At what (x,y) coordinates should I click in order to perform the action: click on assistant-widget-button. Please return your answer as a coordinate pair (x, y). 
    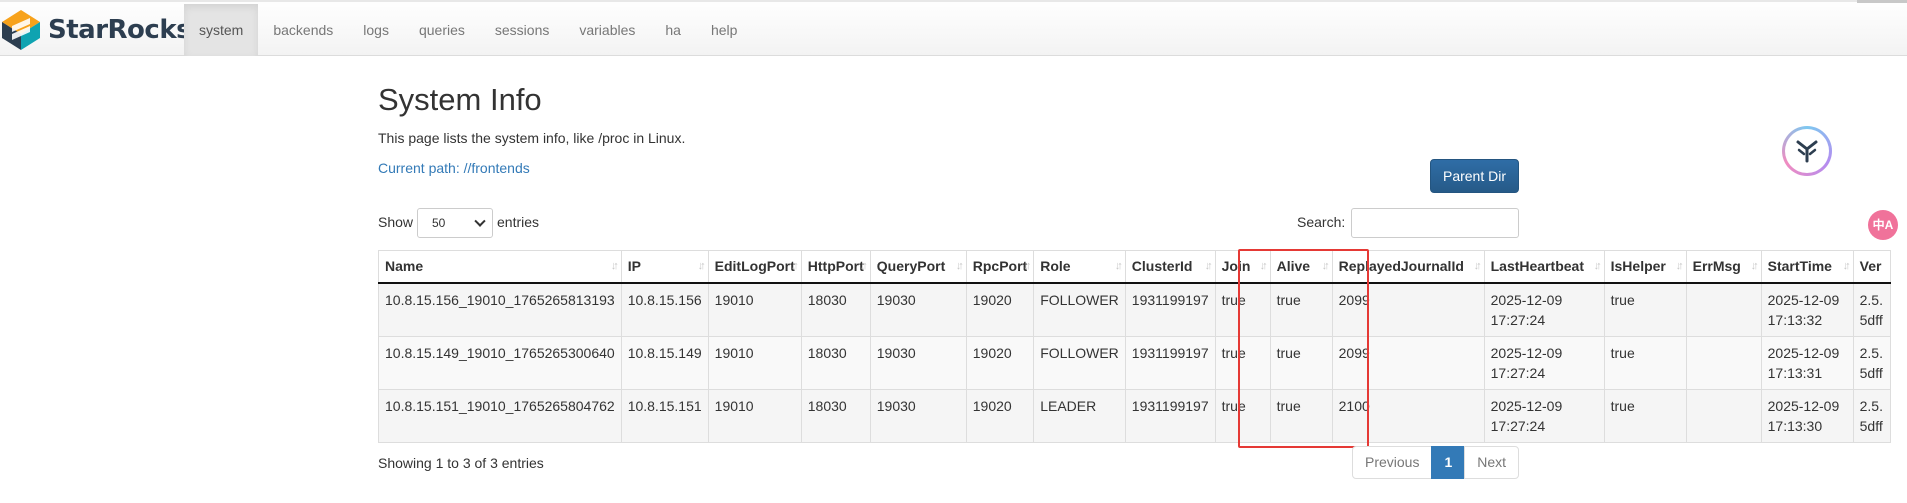
    Looking at the image, I should click on (1807, 151).